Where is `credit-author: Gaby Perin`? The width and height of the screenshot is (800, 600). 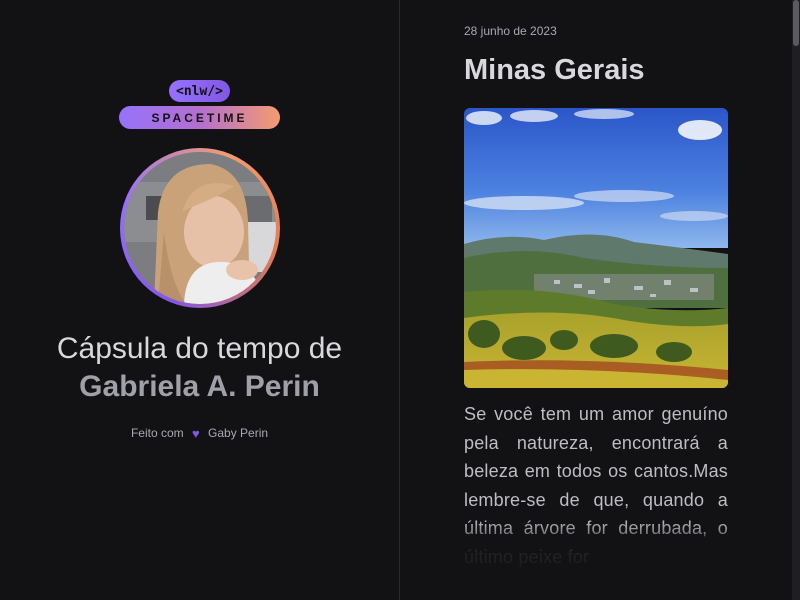 credit-author: Gaby Perin is located at coordinates (238, 433).